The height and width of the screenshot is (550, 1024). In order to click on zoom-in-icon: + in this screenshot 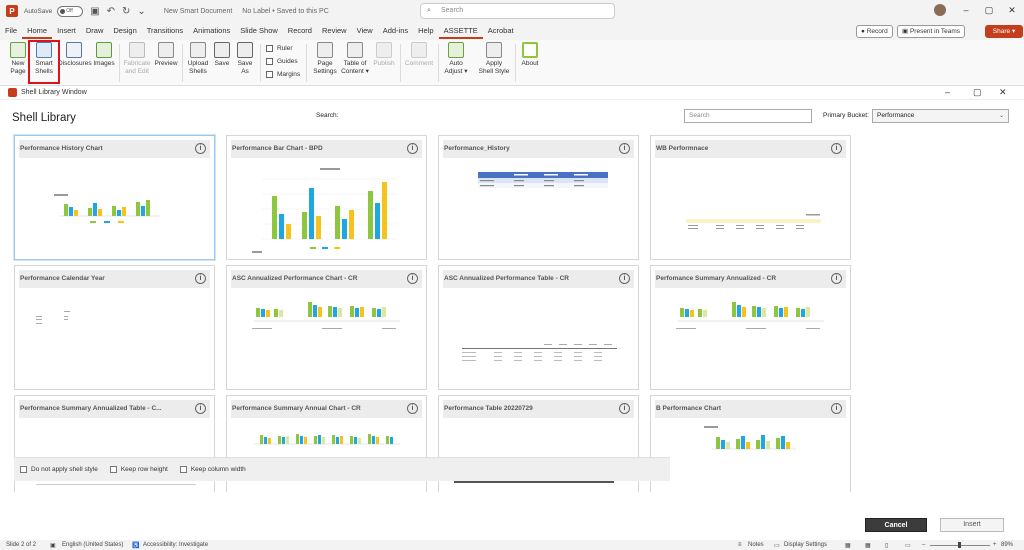, I will do `click(995, 545)`.